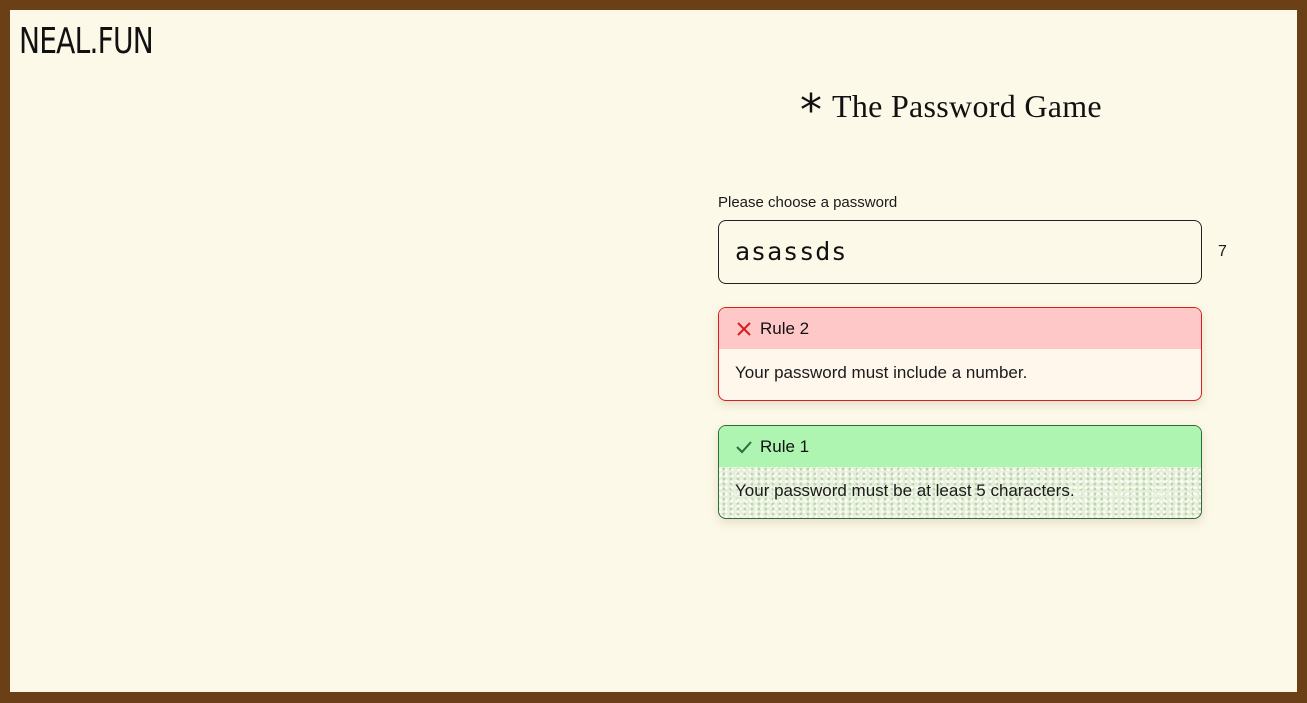 The height and width of the screenshot is (703, 1307). Describe the element at coordinates (960, 252) in the screenshot. I see `password-input: asassds` at that location.